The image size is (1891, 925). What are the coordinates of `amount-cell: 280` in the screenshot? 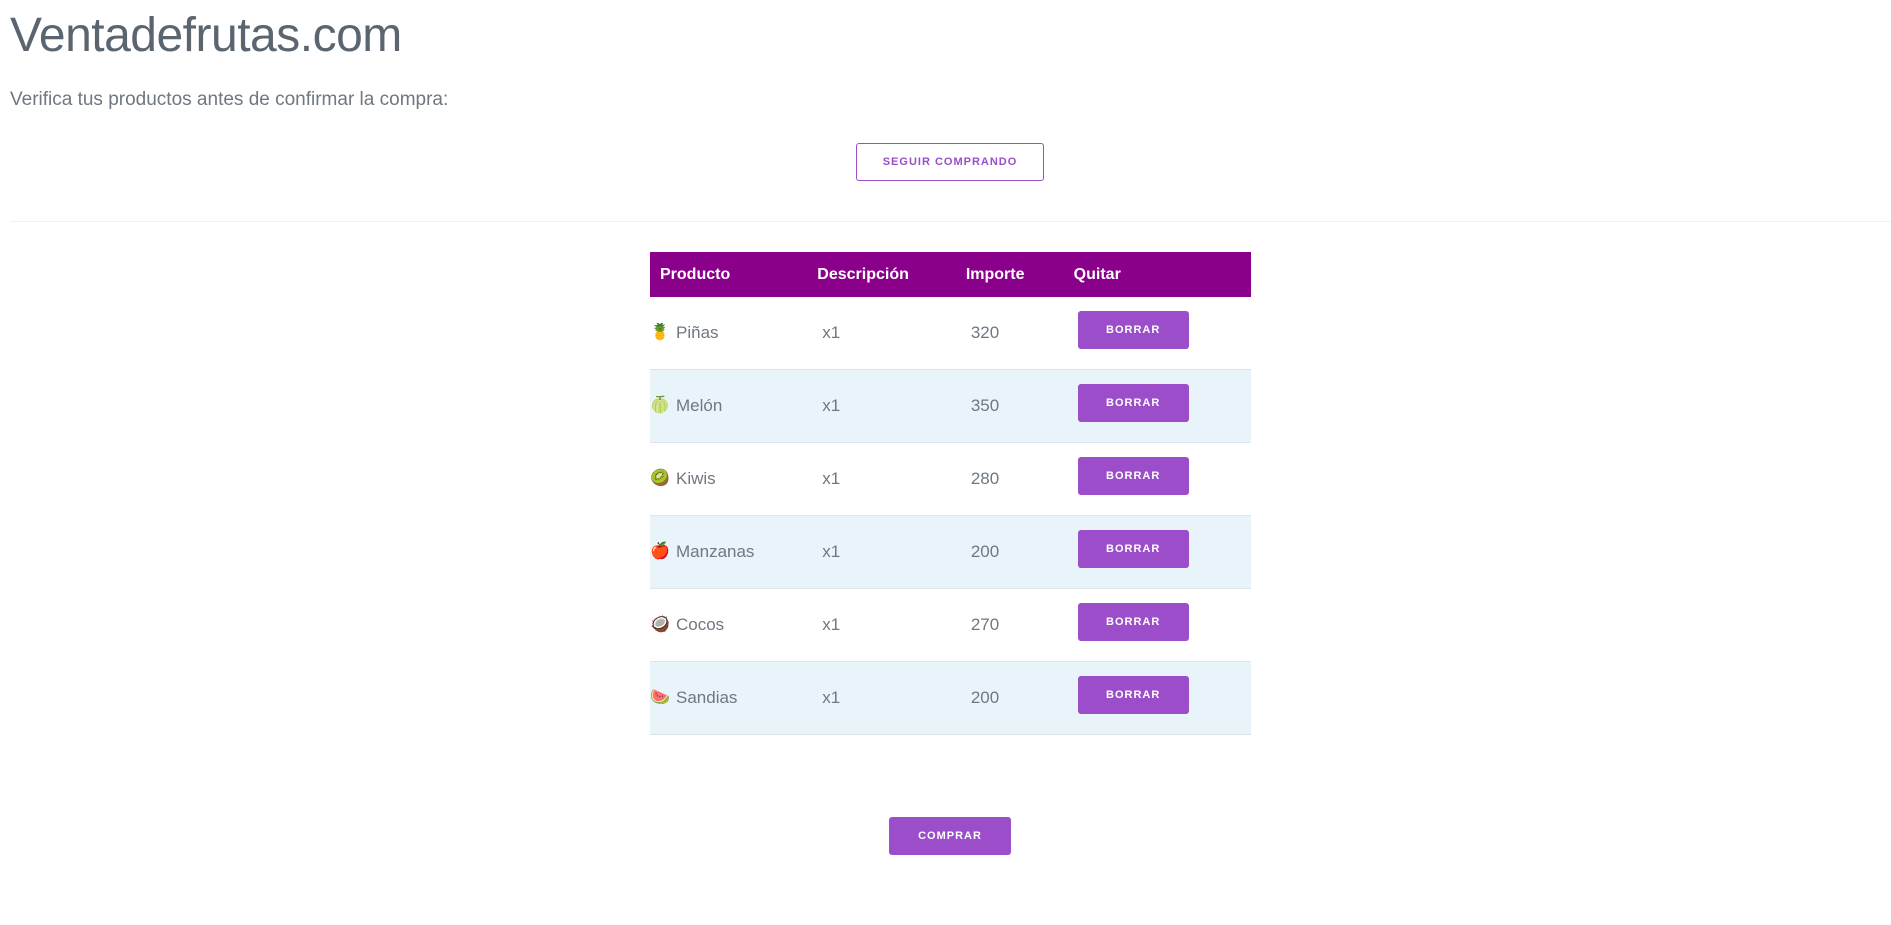 It's located at (1019, 479).